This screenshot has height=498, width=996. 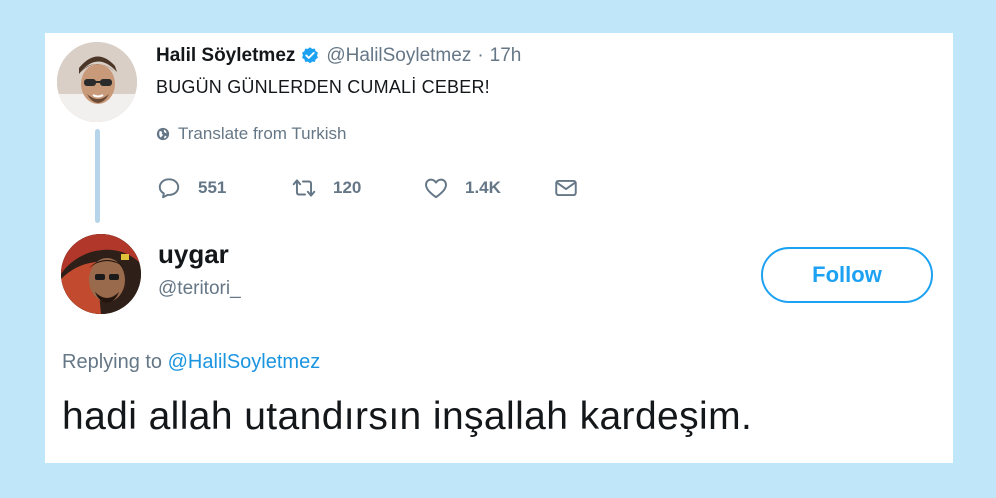 I want to click on avatar-uygar, so click(x=101, y=274).